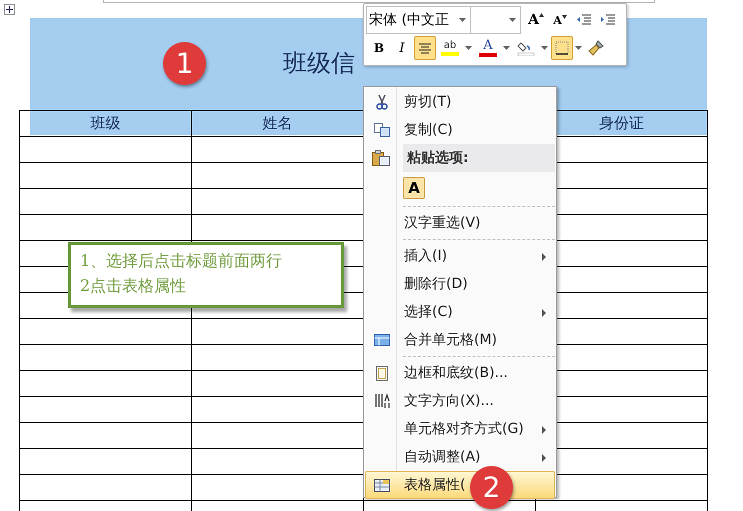  Describe the element at coordinates (460, 256) in the screenshot. I see `menu-item: 插入(I)` at that location.